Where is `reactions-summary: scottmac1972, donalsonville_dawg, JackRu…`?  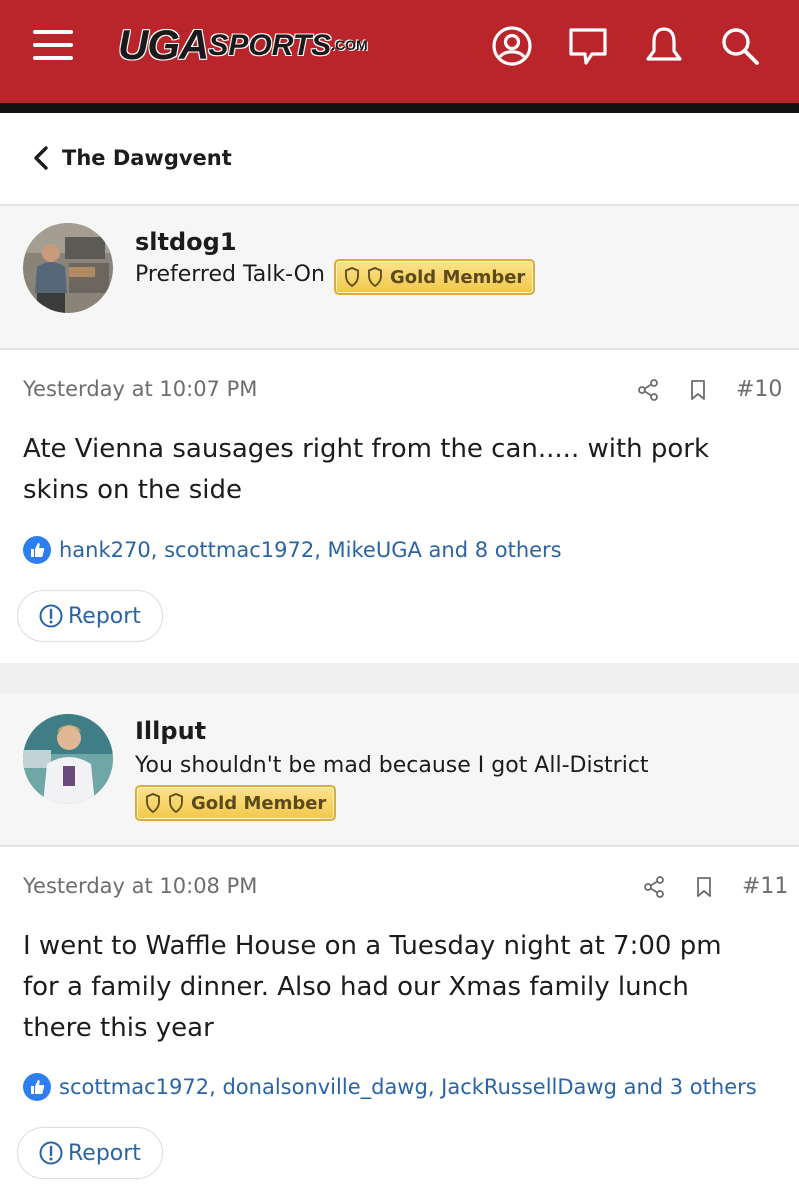 reactions-summary: scottmac1972, donalsonville_dawg, JackRu… is located at coordinates (390, 1087).